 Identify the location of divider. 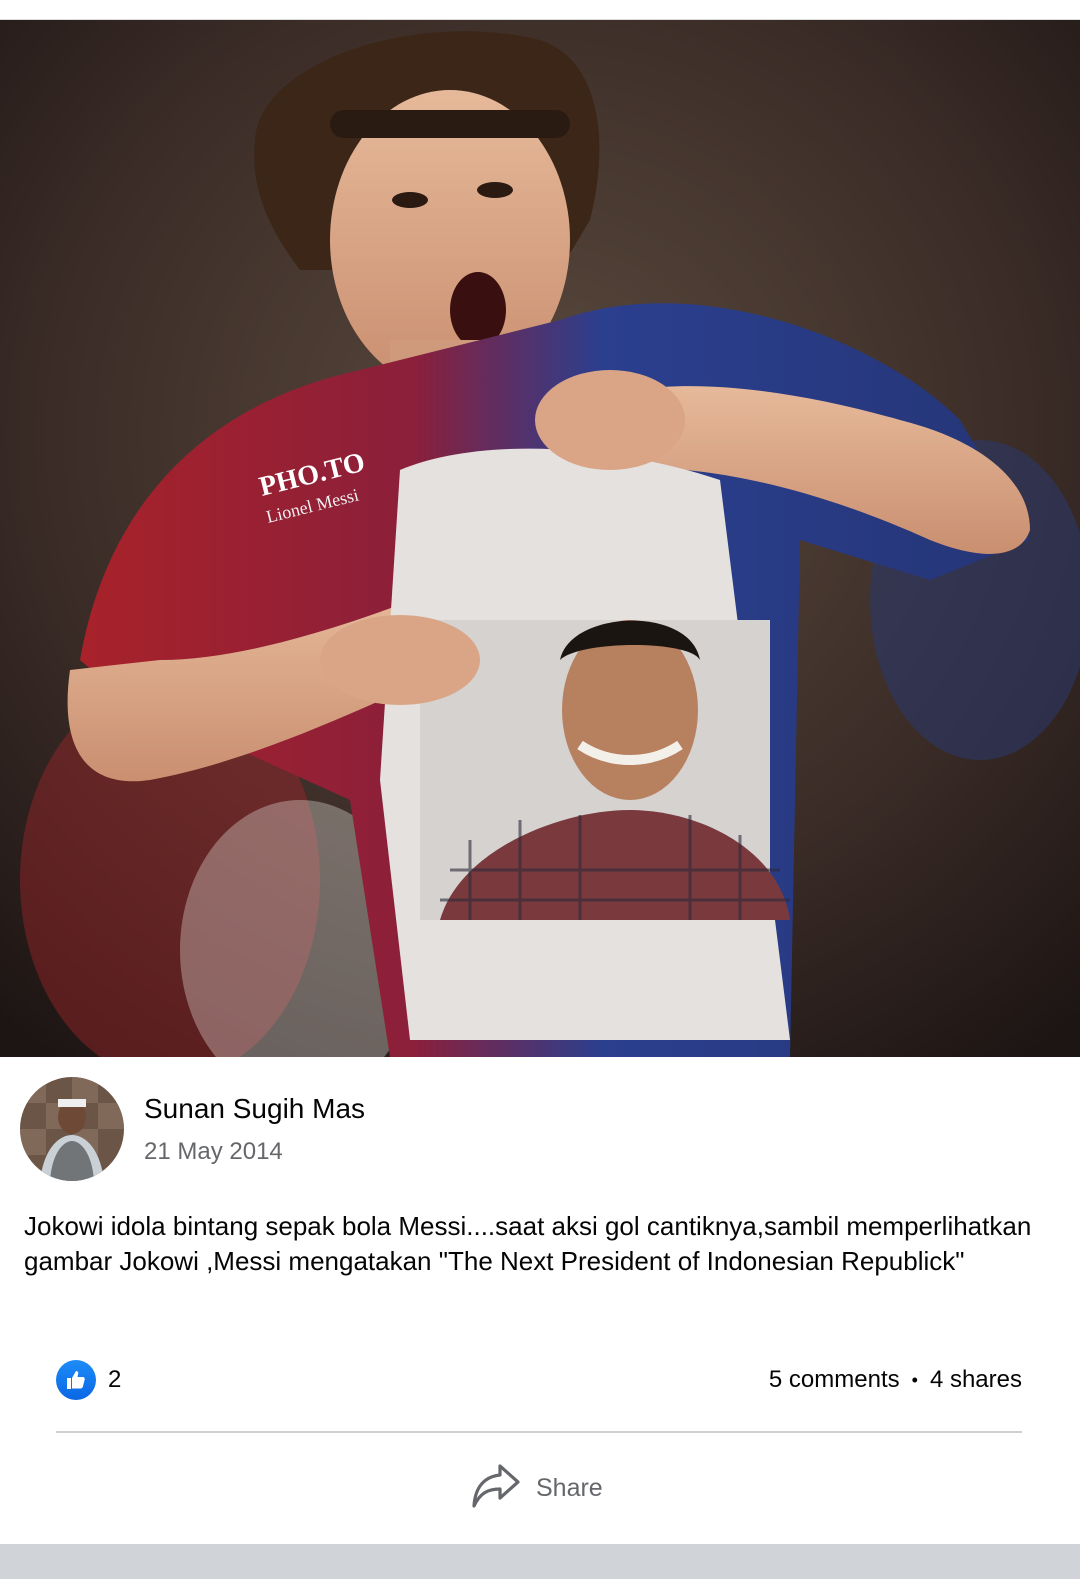
(539, 1432).